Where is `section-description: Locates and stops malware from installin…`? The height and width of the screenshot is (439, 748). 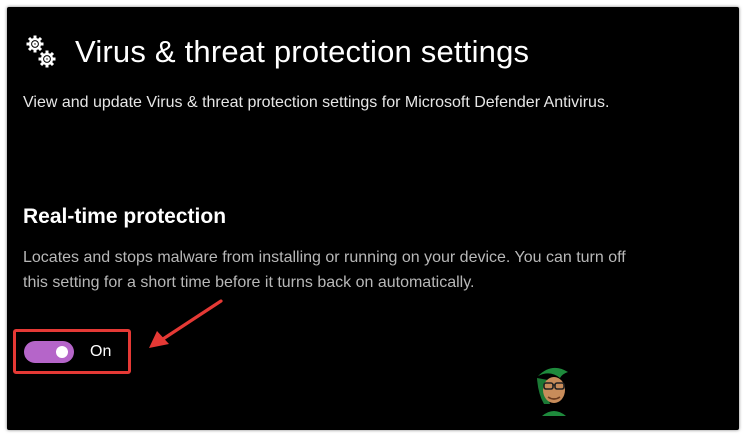 section-description: Locates and stops malware from installin… is located at coordinates (324, 270).